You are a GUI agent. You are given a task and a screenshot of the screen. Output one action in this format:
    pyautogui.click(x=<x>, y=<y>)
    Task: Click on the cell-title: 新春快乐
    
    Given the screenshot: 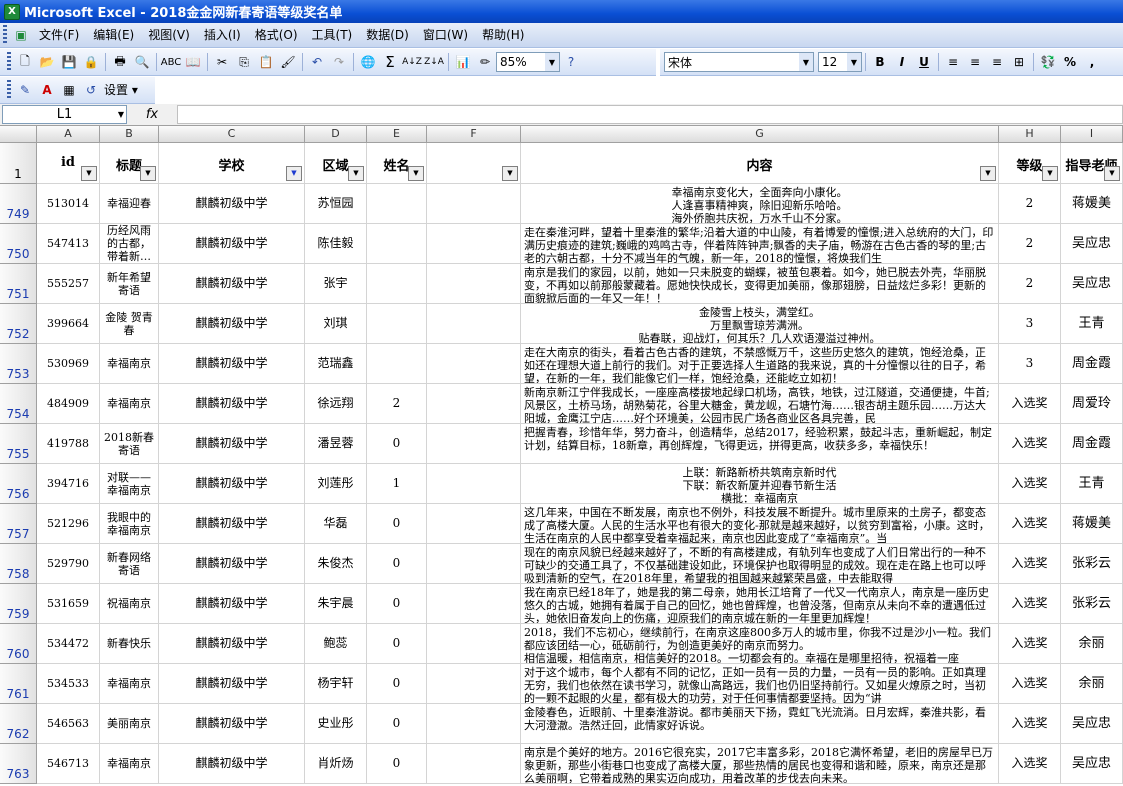 What is the action you would take?
    pyautogui.click(x=129, y=644)
    